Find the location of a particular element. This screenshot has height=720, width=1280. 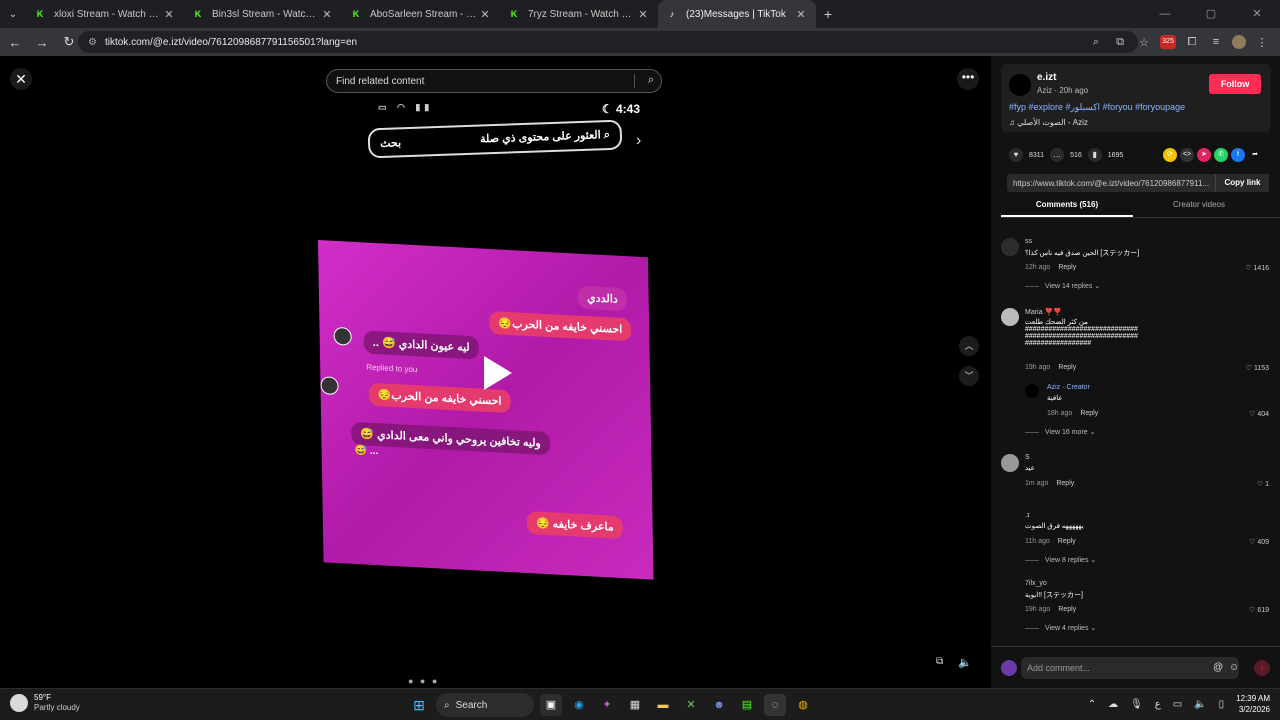

repost-icon: ⟳ is located at coordinates (1170, 155).